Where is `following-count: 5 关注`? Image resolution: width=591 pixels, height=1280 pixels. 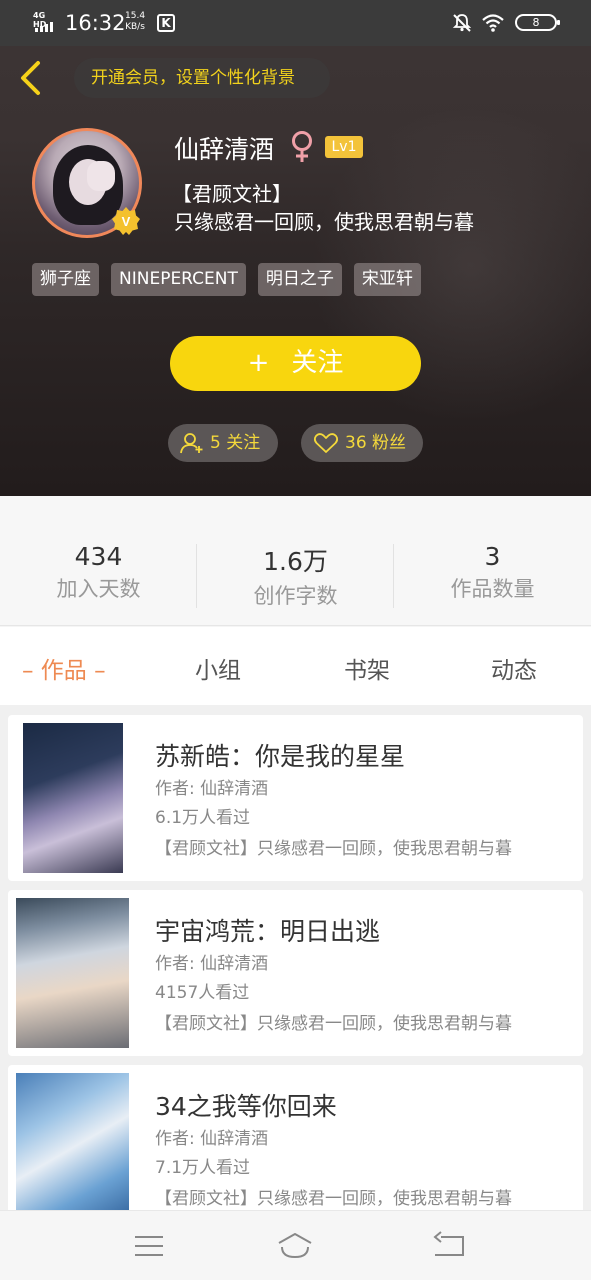
following-count: 5 关注 is located at coordinates (235, 443).